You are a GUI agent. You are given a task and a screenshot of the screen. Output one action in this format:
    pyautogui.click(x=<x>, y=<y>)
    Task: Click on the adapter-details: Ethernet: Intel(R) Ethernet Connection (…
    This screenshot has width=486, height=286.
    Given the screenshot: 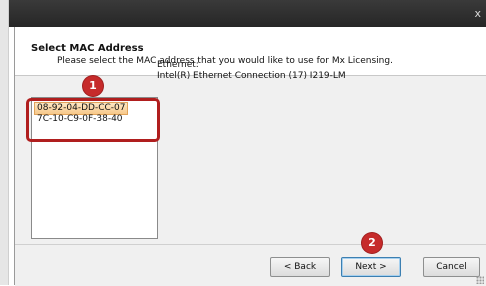 What is the action you would take?
    pyautogui.click(x=251, y=71)
    